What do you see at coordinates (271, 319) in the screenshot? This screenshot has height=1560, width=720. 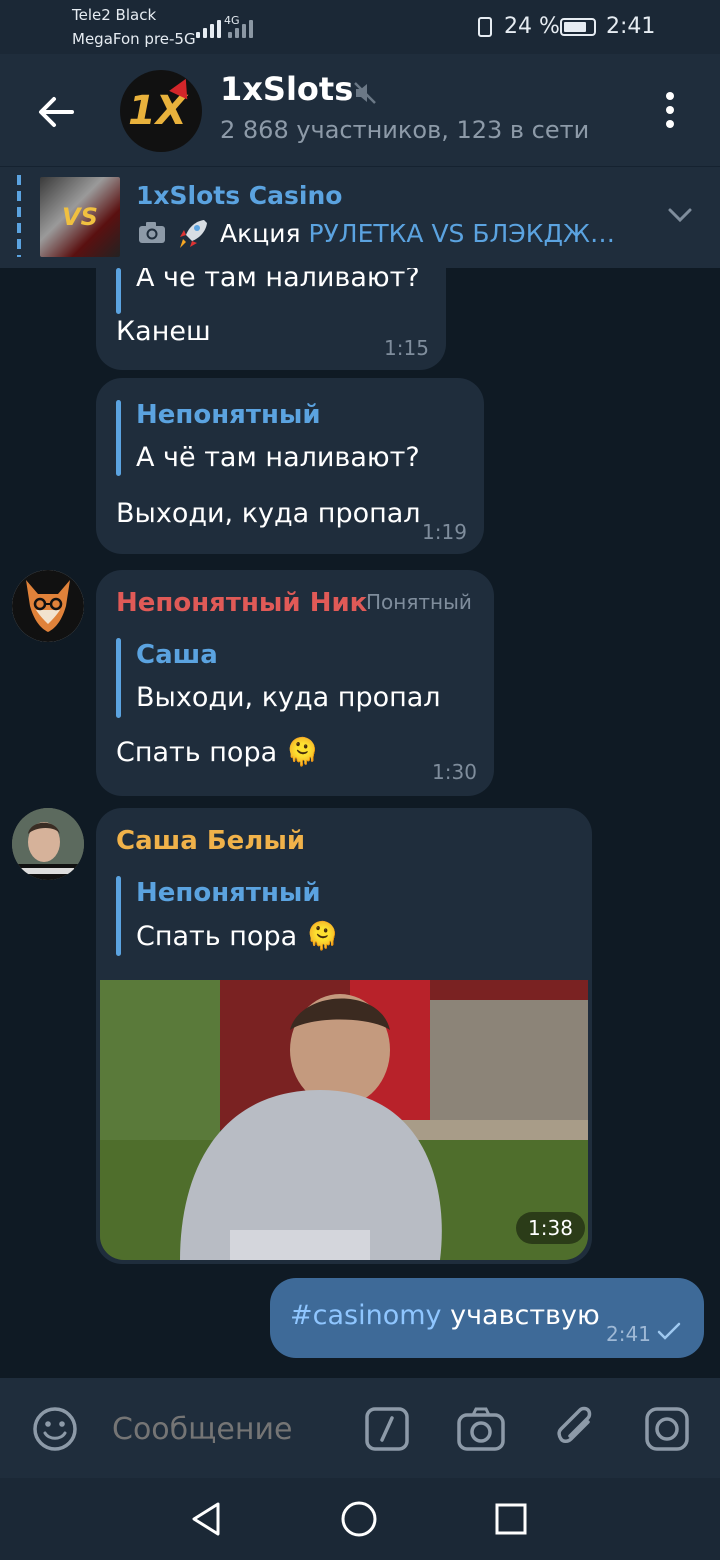 I see `message-bubble: А че там наливают? Канеш 1:15` at bounding box center [271, 319].